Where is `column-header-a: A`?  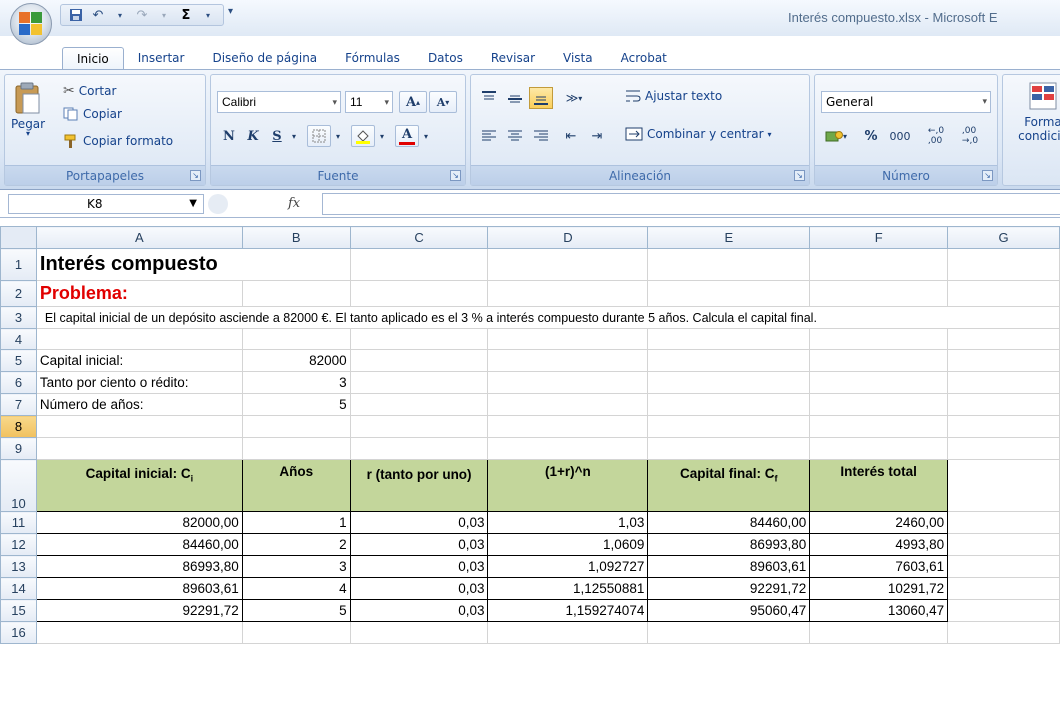
column-header-a: A is located at coordinates (139, 237).